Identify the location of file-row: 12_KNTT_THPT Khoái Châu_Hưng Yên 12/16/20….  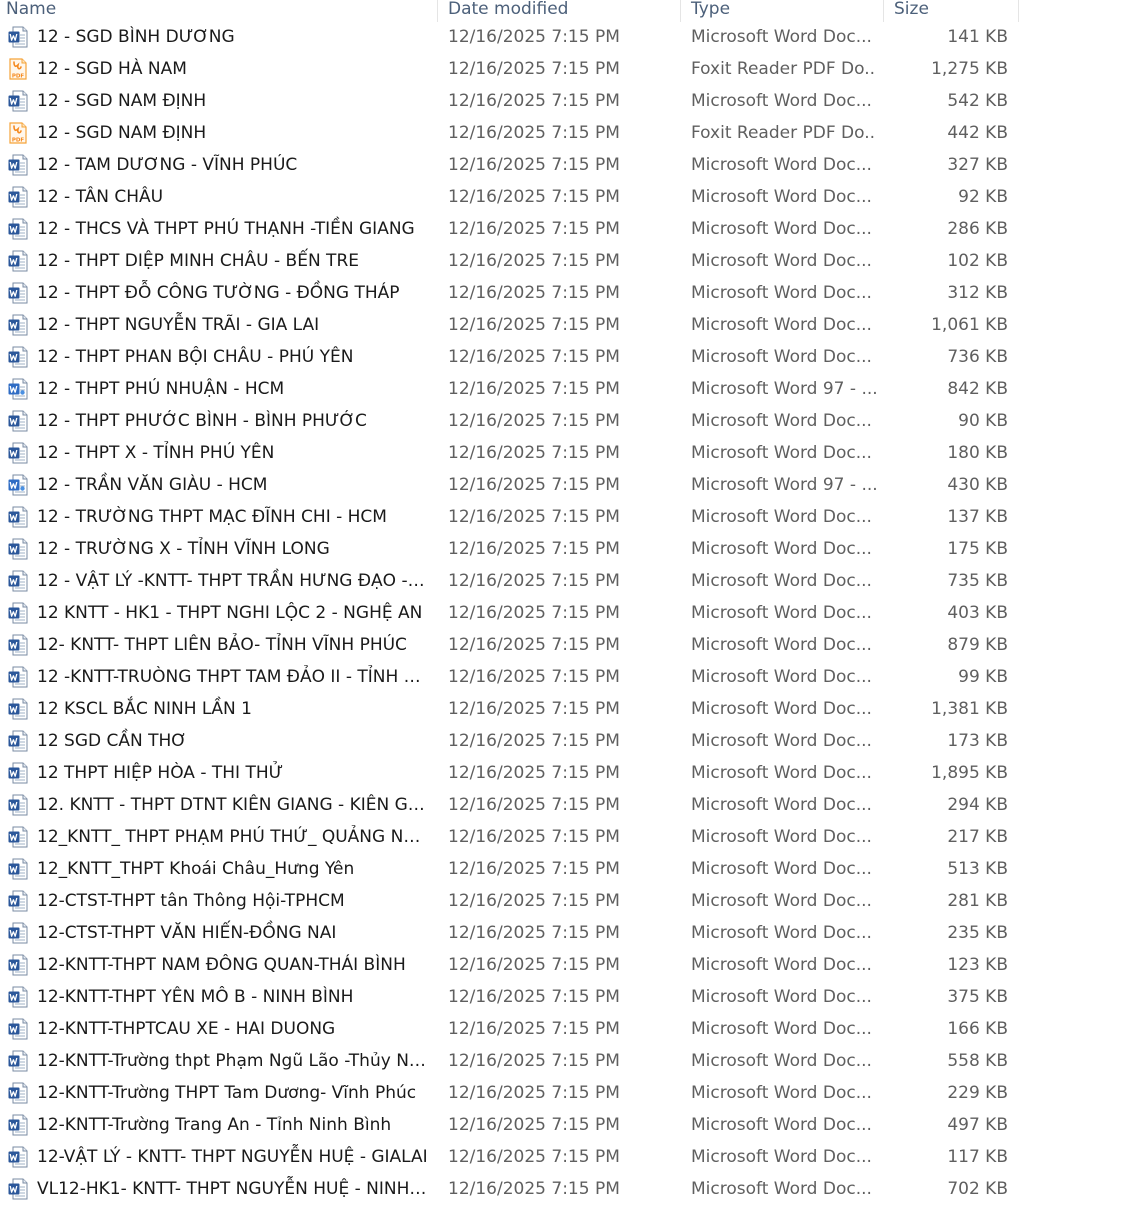
(510, 869).